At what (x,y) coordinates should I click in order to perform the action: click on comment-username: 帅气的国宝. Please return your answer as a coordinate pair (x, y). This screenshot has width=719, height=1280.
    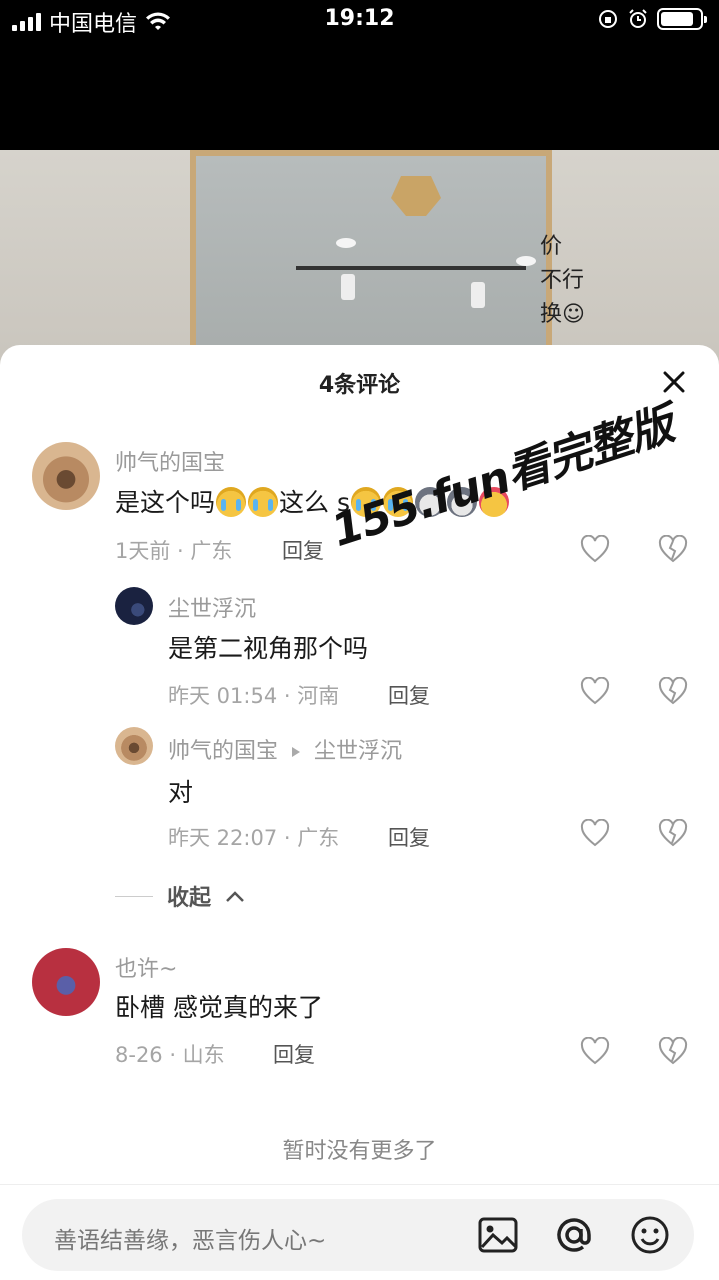
    Looking at the image, I should click on (170, 461).